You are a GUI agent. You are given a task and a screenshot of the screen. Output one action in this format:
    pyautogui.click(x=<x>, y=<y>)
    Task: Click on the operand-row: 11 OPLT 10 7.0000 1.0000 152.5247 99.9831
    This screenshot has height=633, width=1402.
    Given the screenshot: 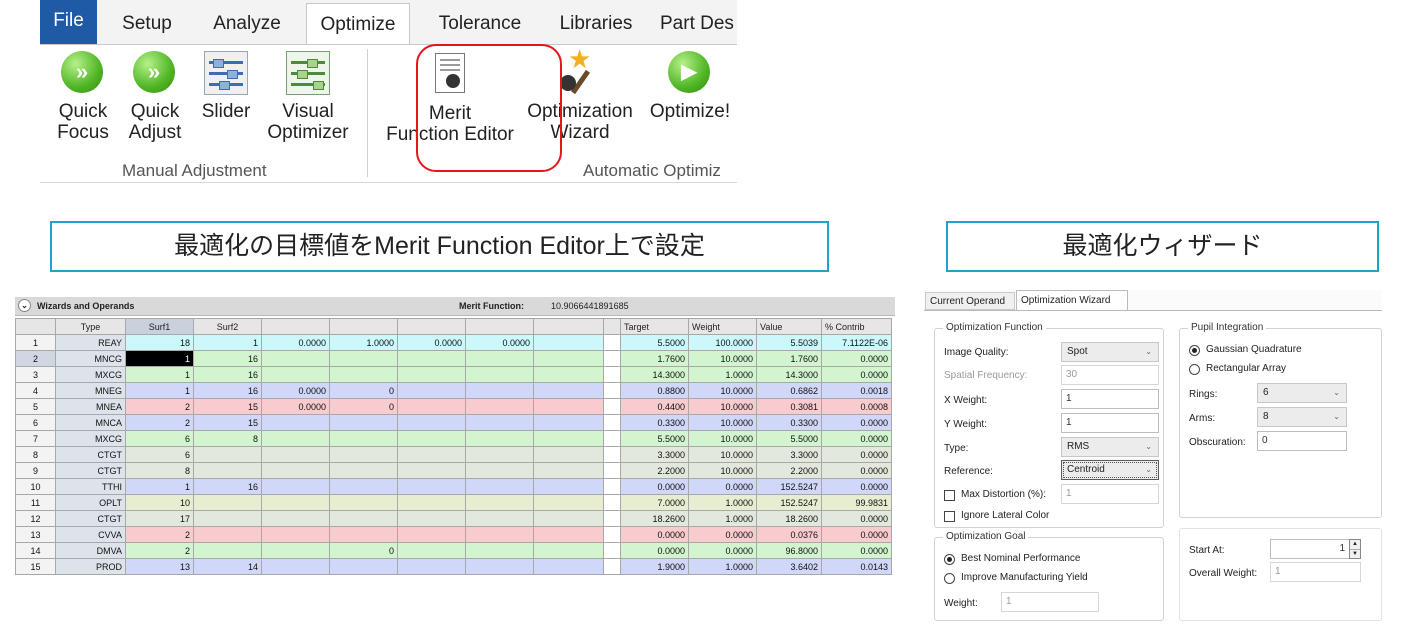 What is the action you would take?
    pyautogui.click(x=453, y=502)
    